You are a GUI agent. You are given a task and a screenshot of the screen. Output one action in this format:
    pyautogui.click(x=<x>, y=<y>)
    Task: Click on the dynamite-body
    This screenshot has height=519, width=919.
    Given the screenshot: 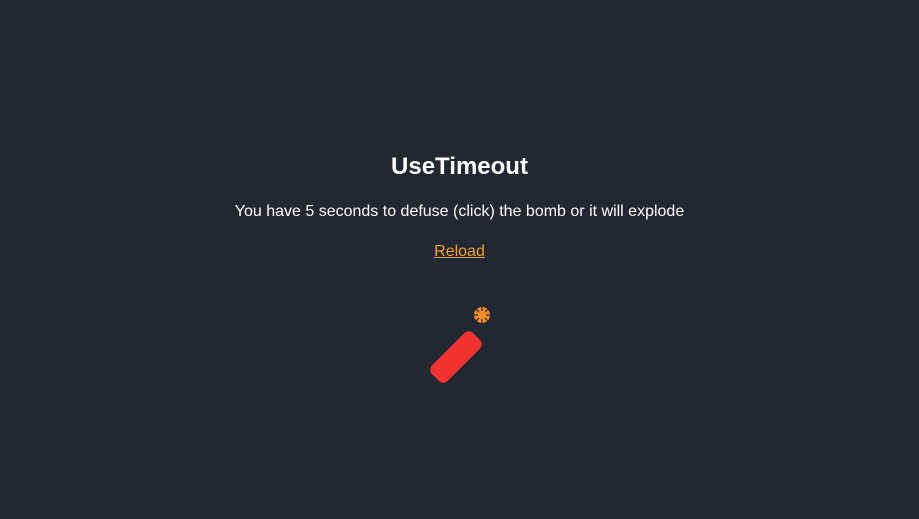 What is the action you would take?
    pyautogui.click(x=456, y=357)
    